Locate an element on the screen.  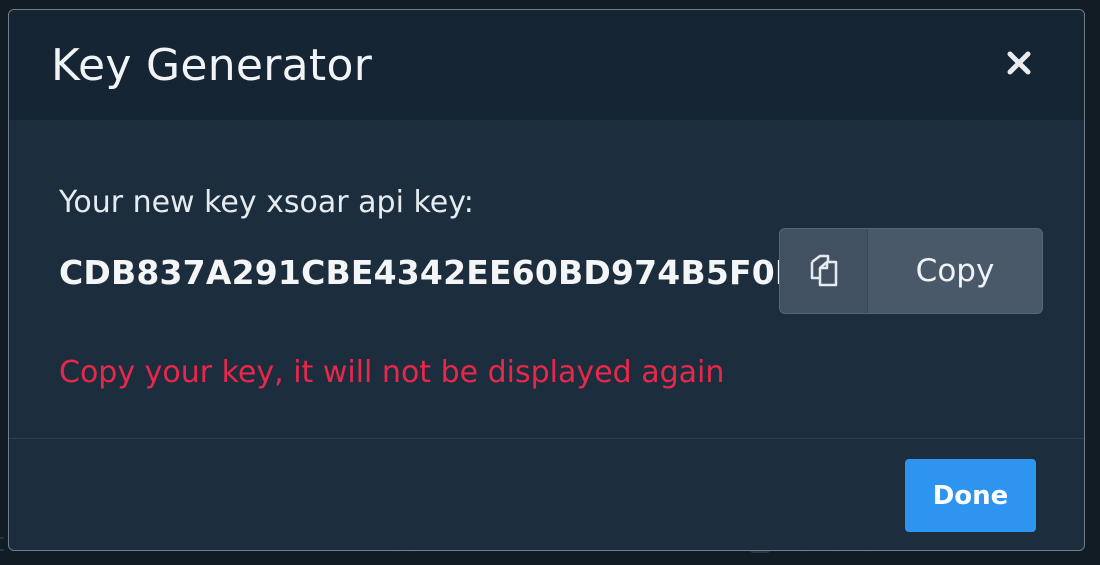
close-icon is located at coordinates (1019, 63).